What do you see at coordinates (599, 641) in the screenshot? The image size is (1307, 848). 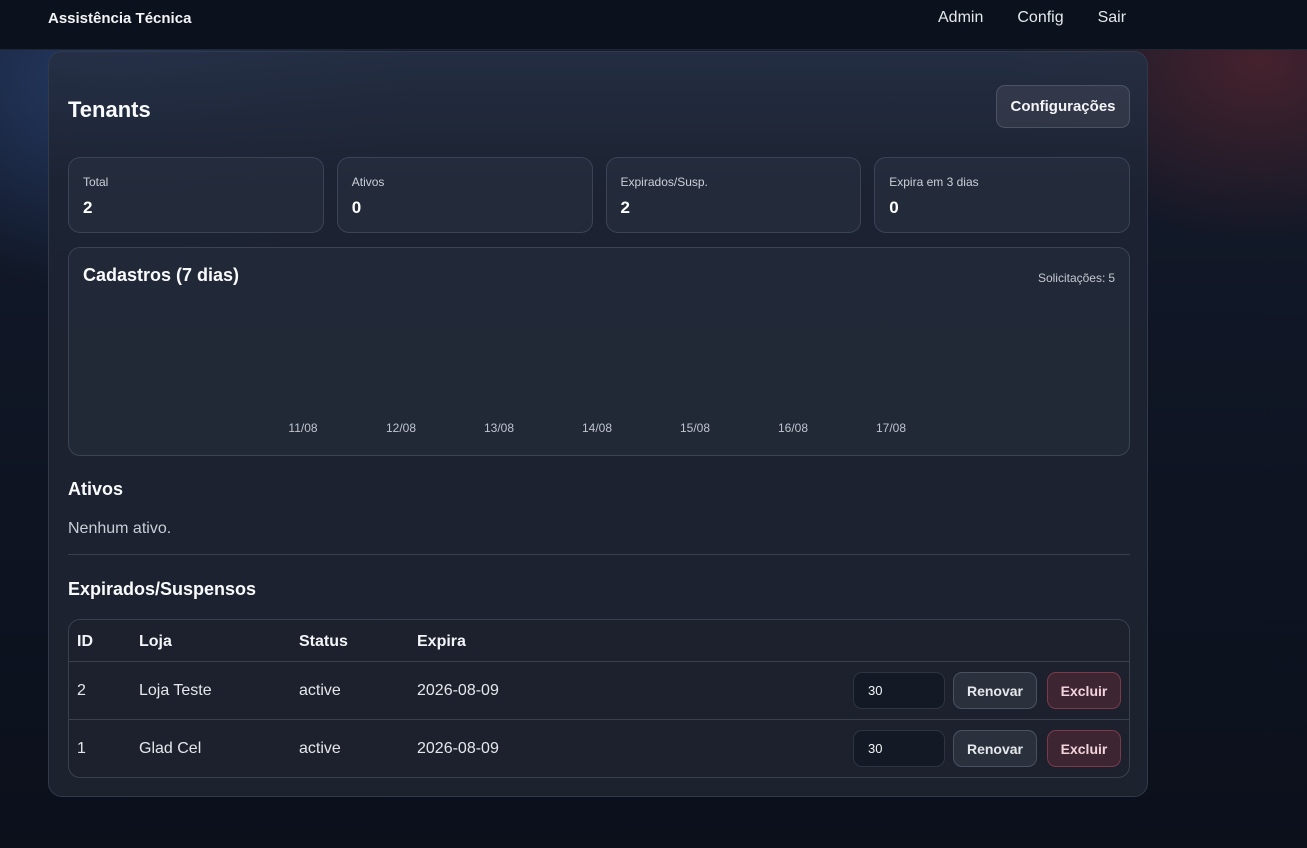 I see `table-header-row: ID Loja Status Expira` at bounding box center [599, 641].